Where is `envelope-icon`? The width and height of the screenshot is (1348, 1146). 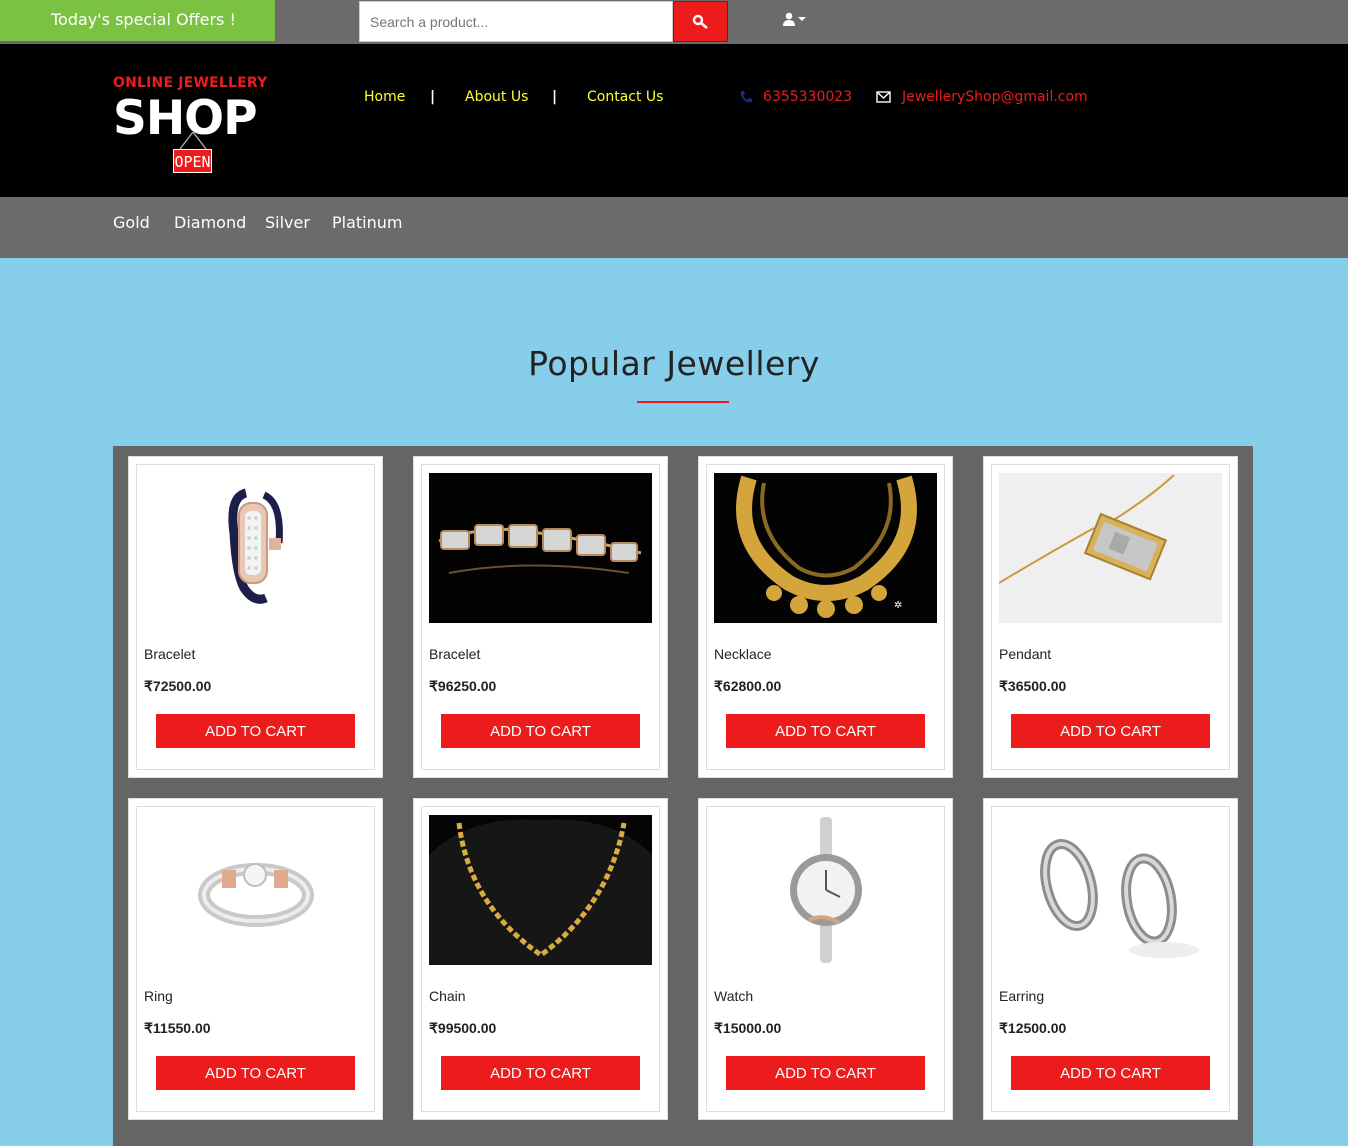
envelope-icon is located at coordinates (883, 96).